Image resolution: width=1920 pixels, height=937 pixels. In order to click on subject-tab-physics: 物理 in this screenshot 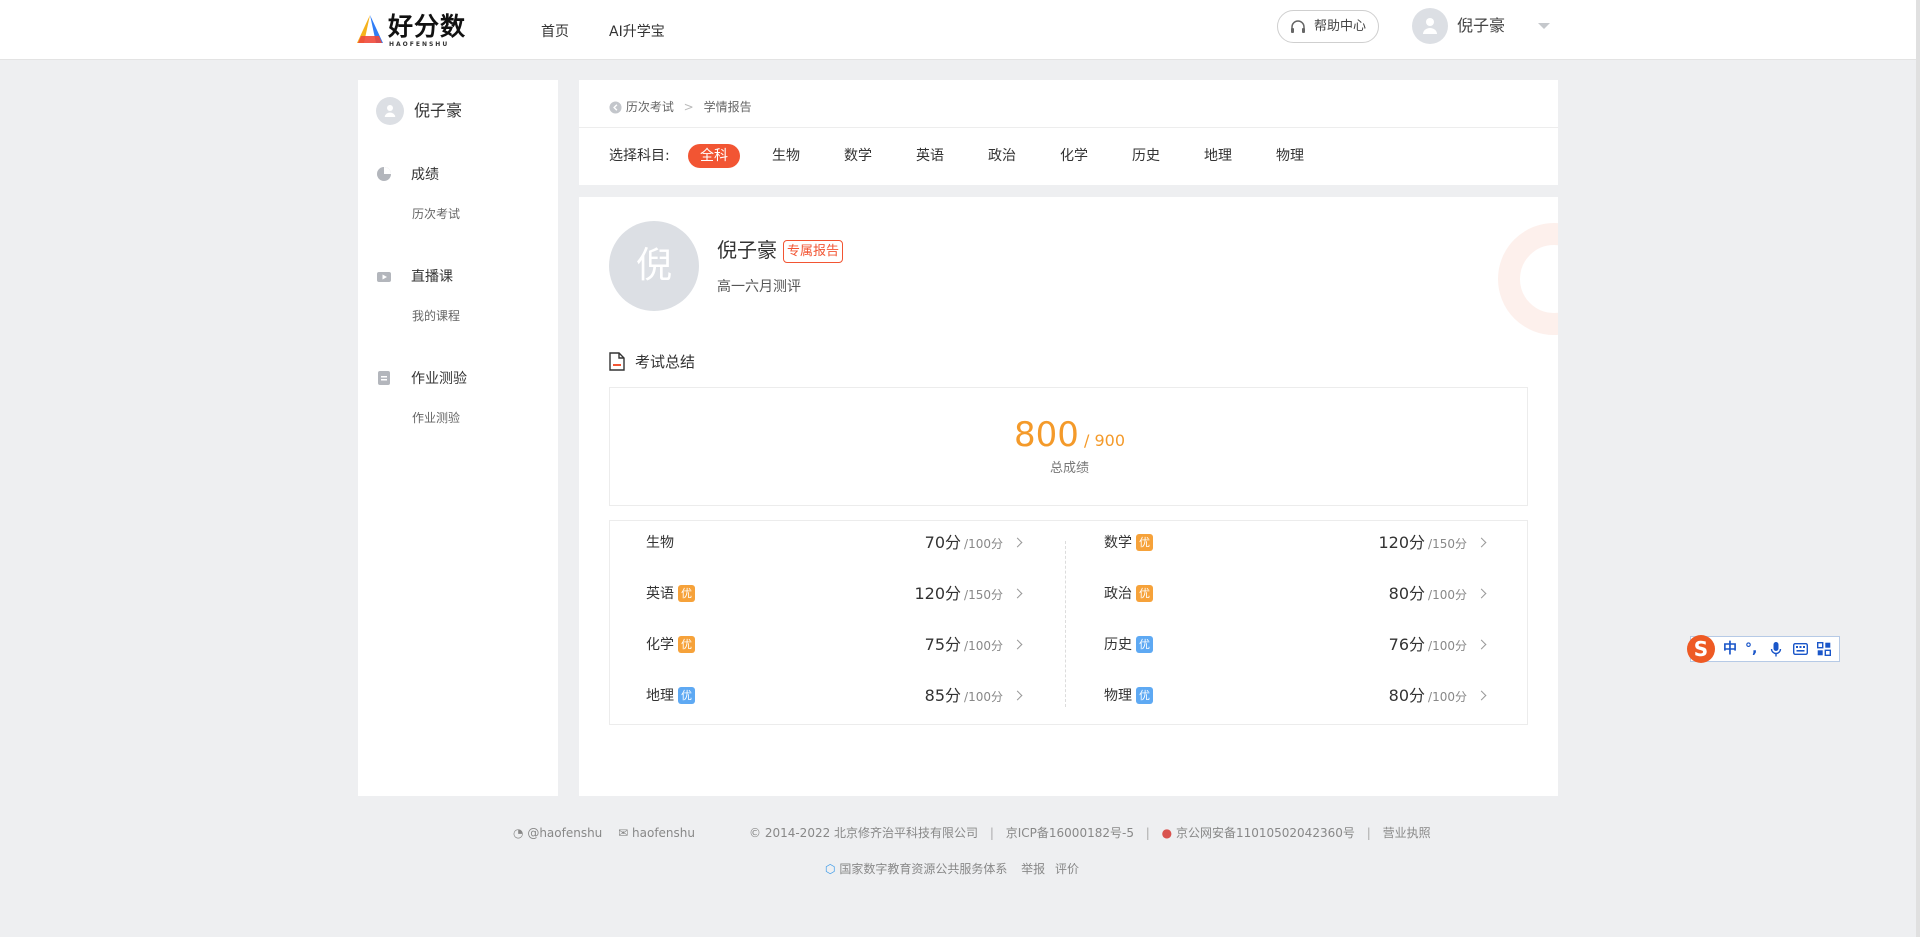, I will do `click(1290, 156)`.